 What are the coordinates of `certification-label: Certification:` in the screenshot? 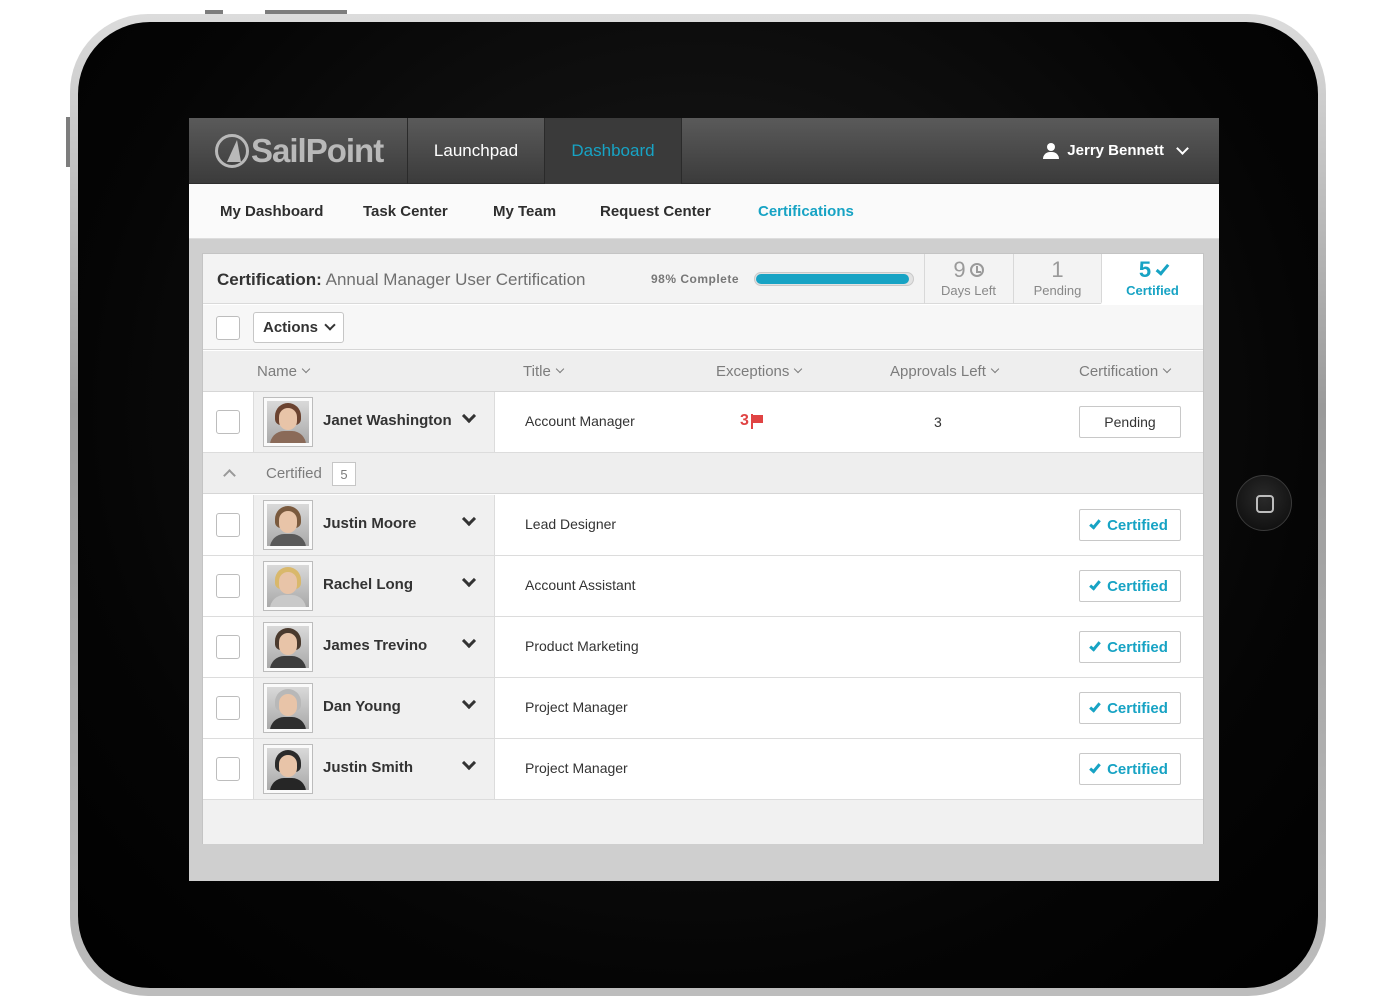 It's located at (269, 279).